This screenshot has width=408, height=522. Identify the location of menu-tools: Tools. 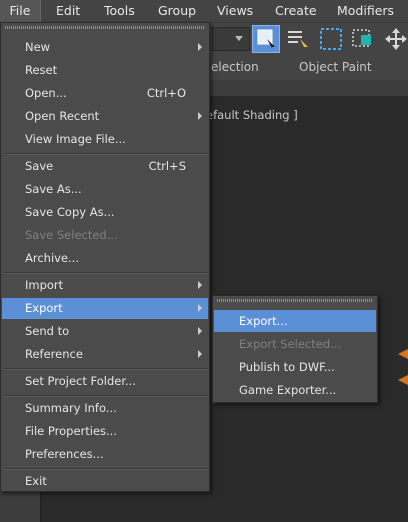
(119, 11).